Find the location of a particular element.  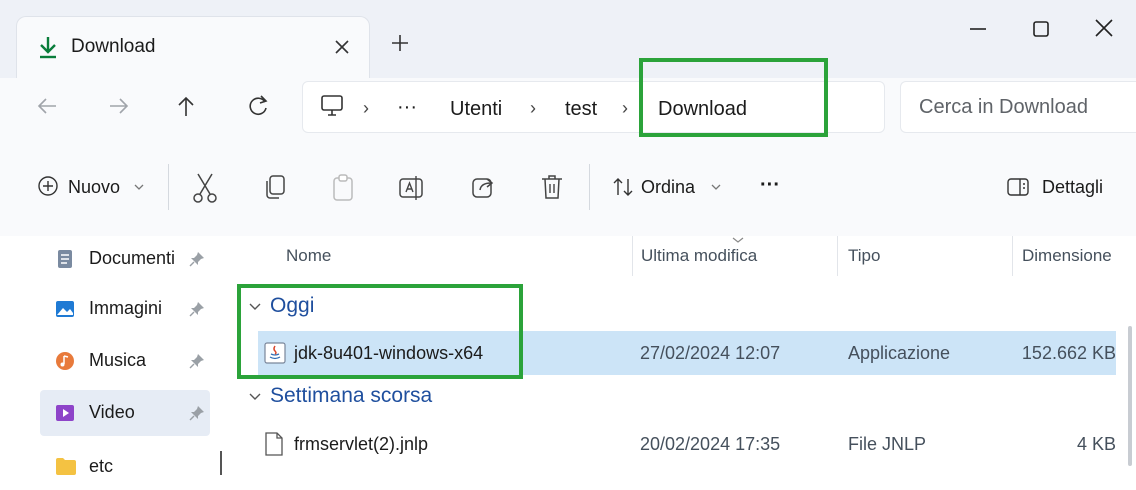

paste-icon is located at coordinates (343, 188).